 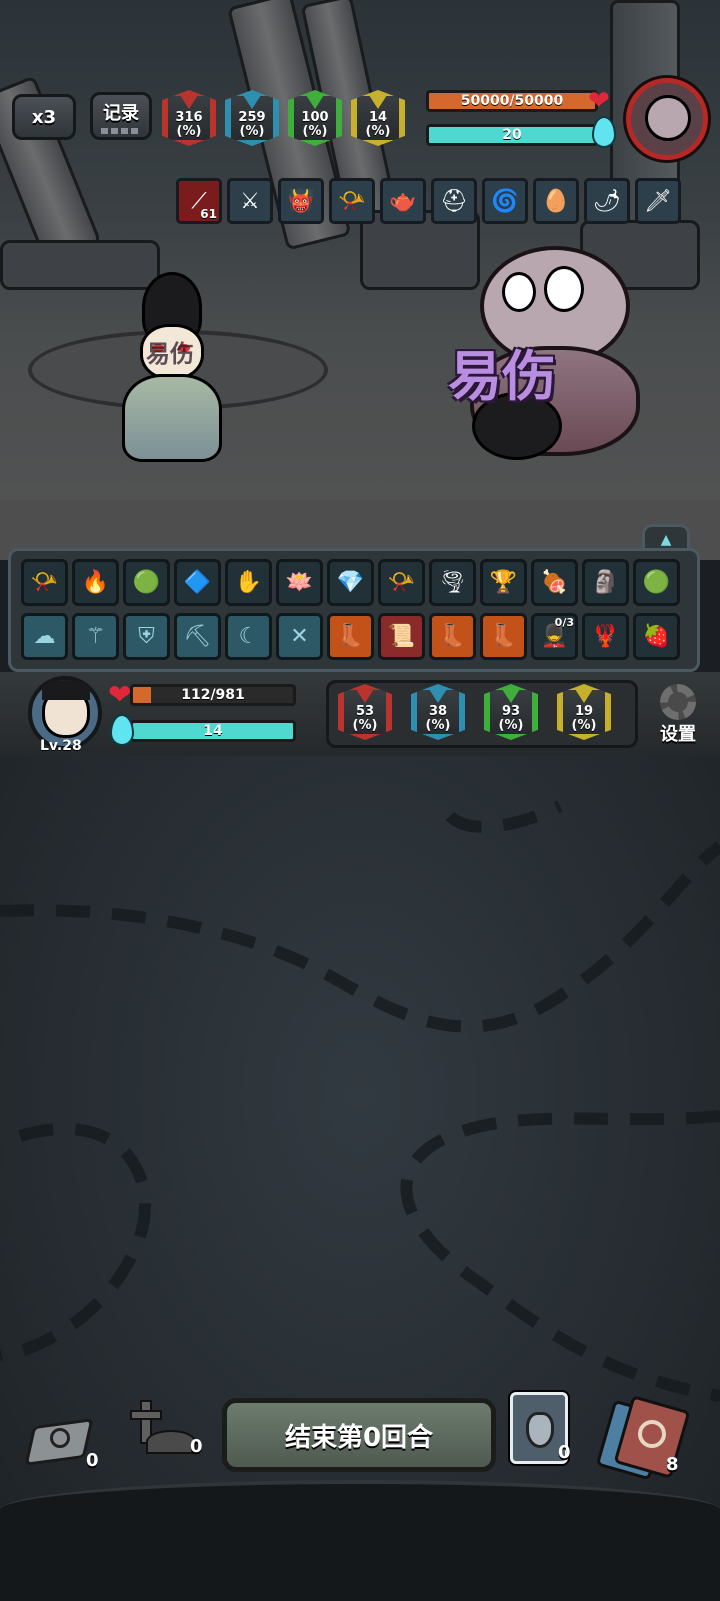 I want to click on end-turn-button: 结束第0回合, so click(x=359, y=1435).